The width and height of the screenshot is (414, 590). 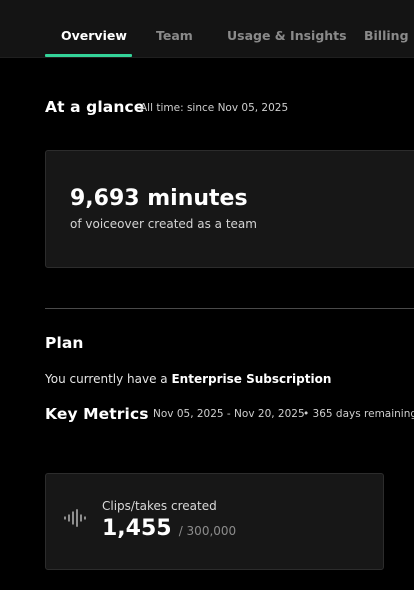 I want to click on clips-metric-limit: / 300,000, so click(x=207, y=531).